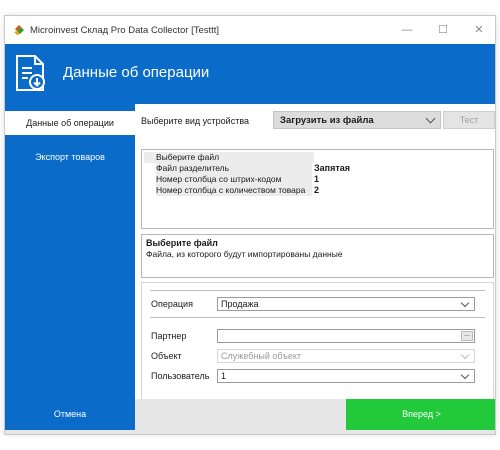 The width and height of the screenshot is (500, 450). I want to click on property-row: Файл разделитель Запятая, so click(317, 168).